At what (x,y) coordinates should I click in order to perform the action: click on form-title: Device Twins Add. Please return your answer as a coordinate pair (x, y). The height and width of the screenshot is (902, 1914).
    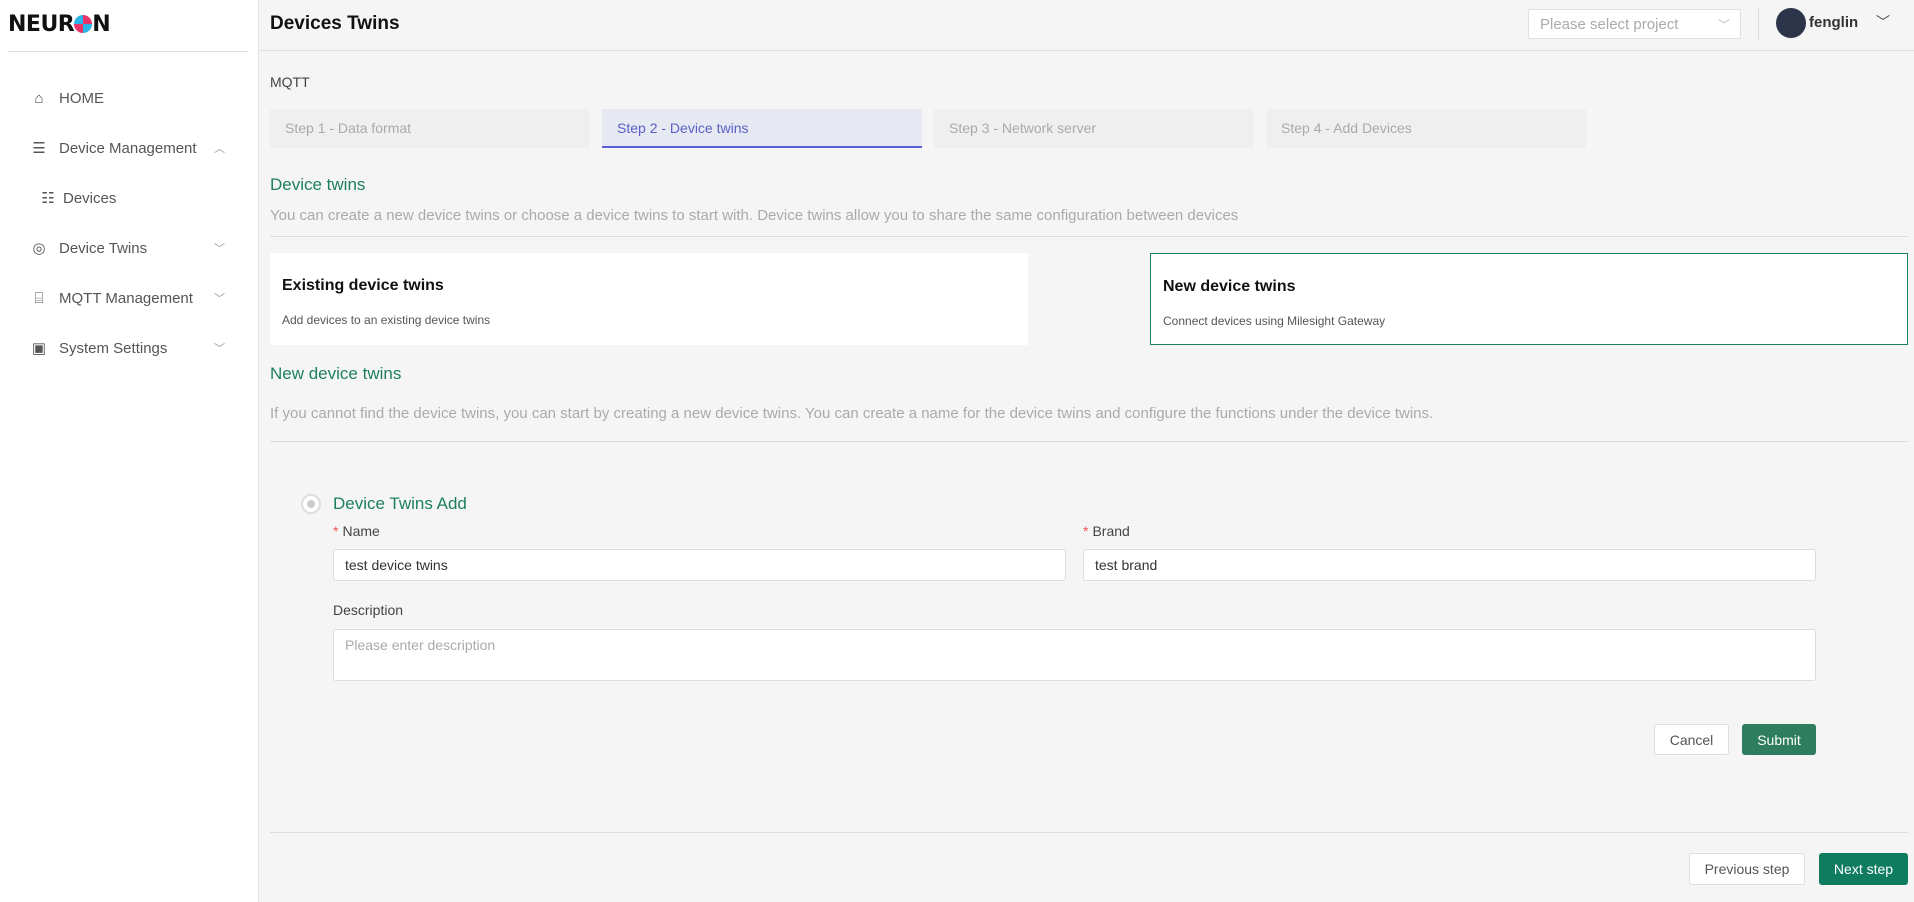
    Looking at the image, I should click on (400, 503).